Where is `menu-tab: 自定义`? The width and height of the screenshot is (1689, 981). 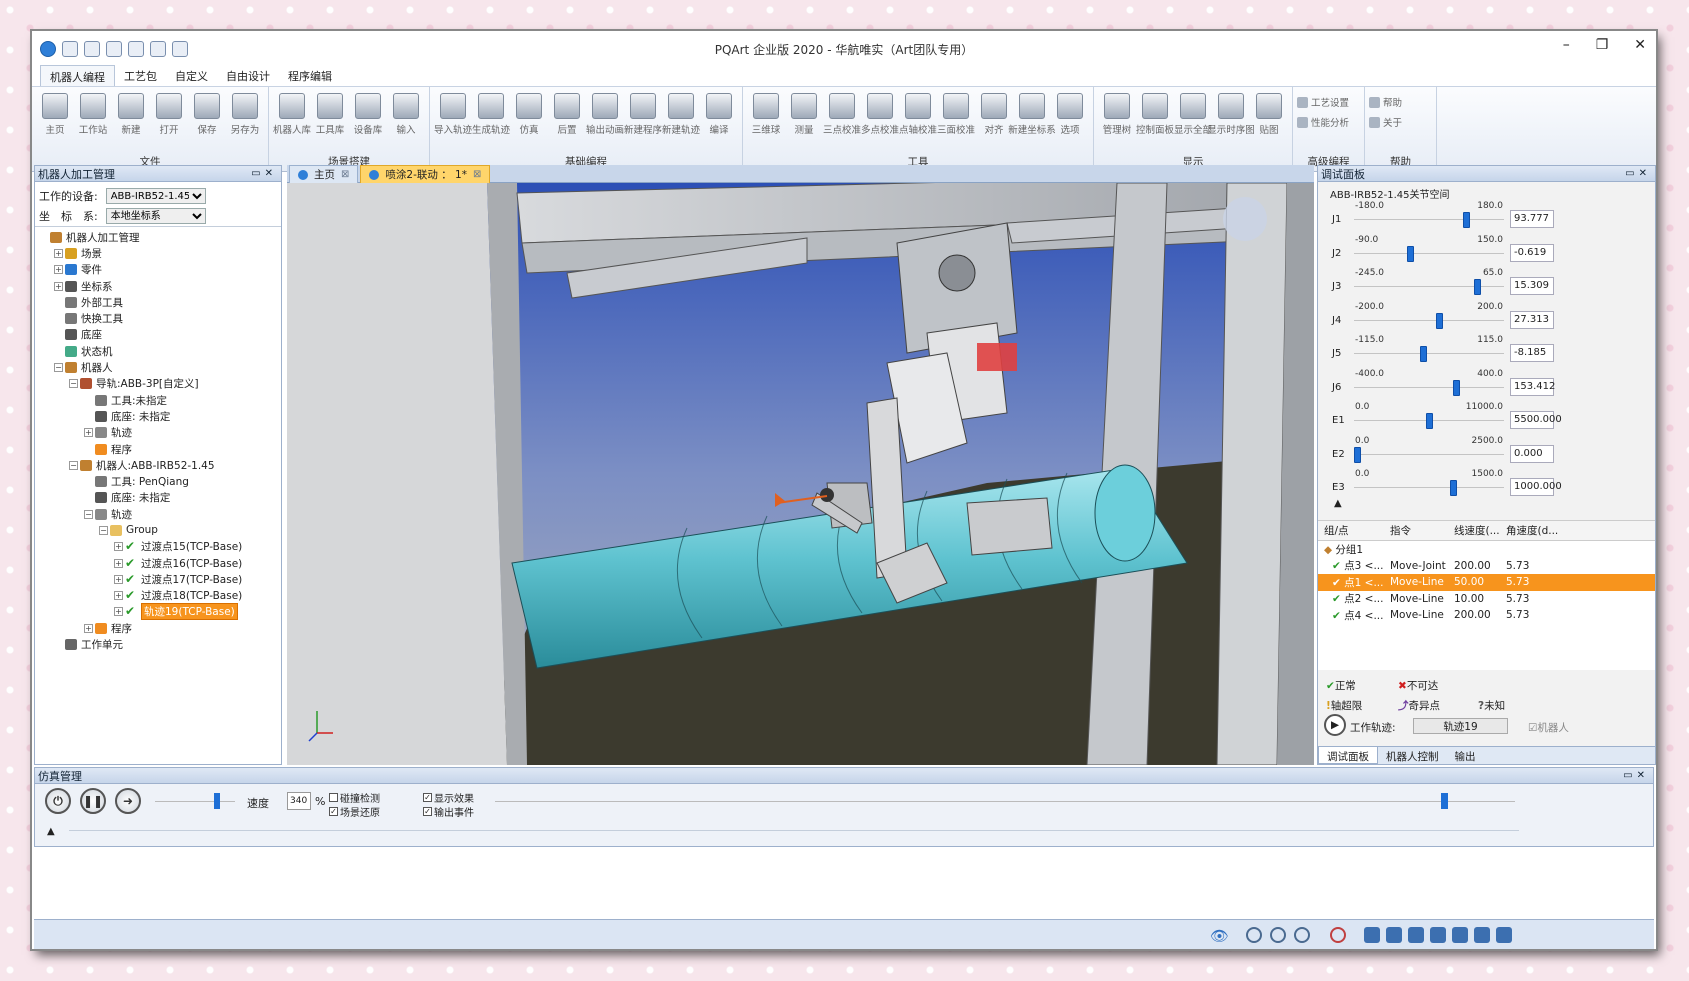 menu-tab: 自定义 is located at coordinates (191, 75).